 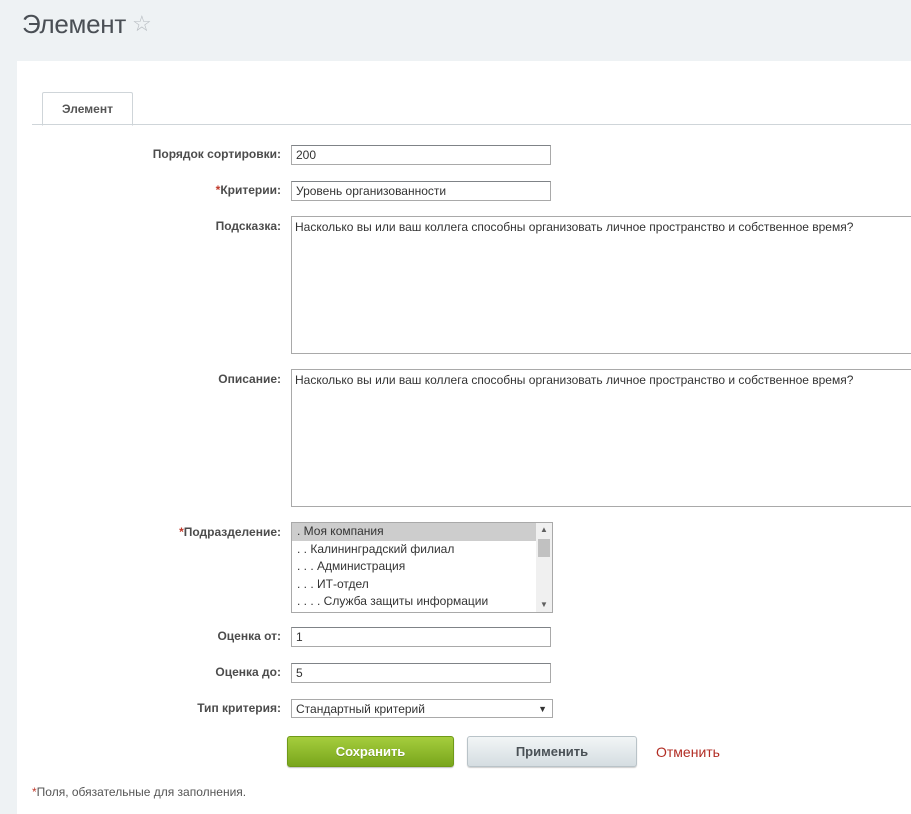 What do you see at coordinates (688, 752) in the screenshot?
I see `cancel-link: Отменить` at bounding box center [688, 752].